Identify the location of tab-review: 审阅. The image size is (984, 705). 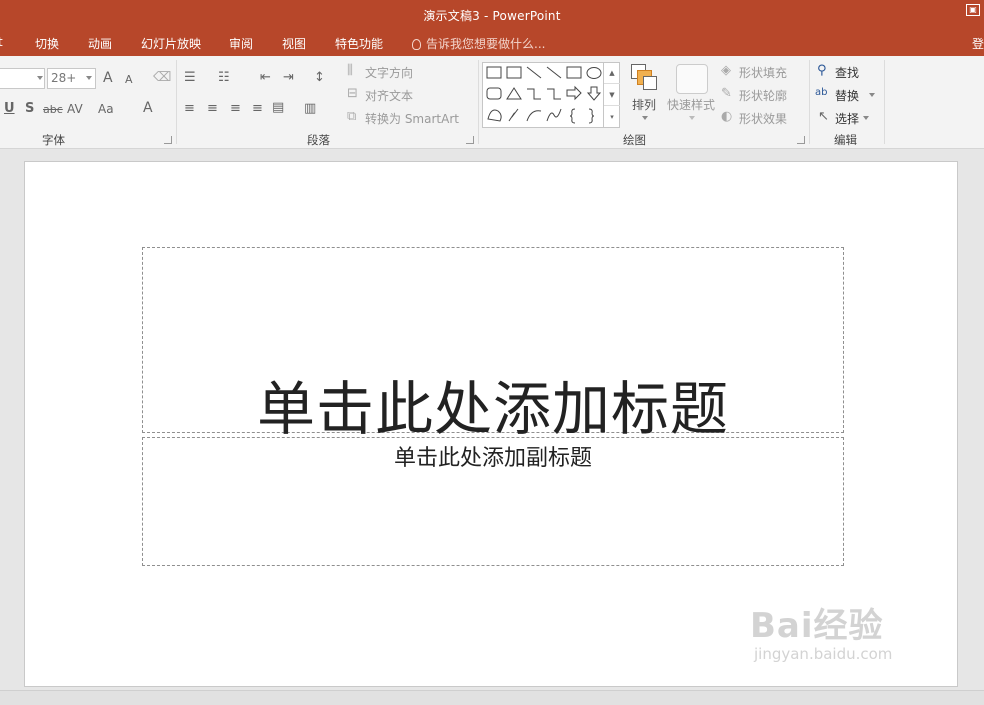
(241, 43).